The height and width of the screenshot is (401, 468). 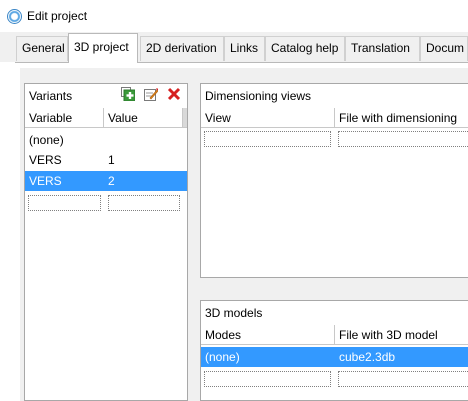 What do you see at coordinates (46, 140) in the screenshot?
I see `cell-variable: (none)` at bounding box center [46, 140].